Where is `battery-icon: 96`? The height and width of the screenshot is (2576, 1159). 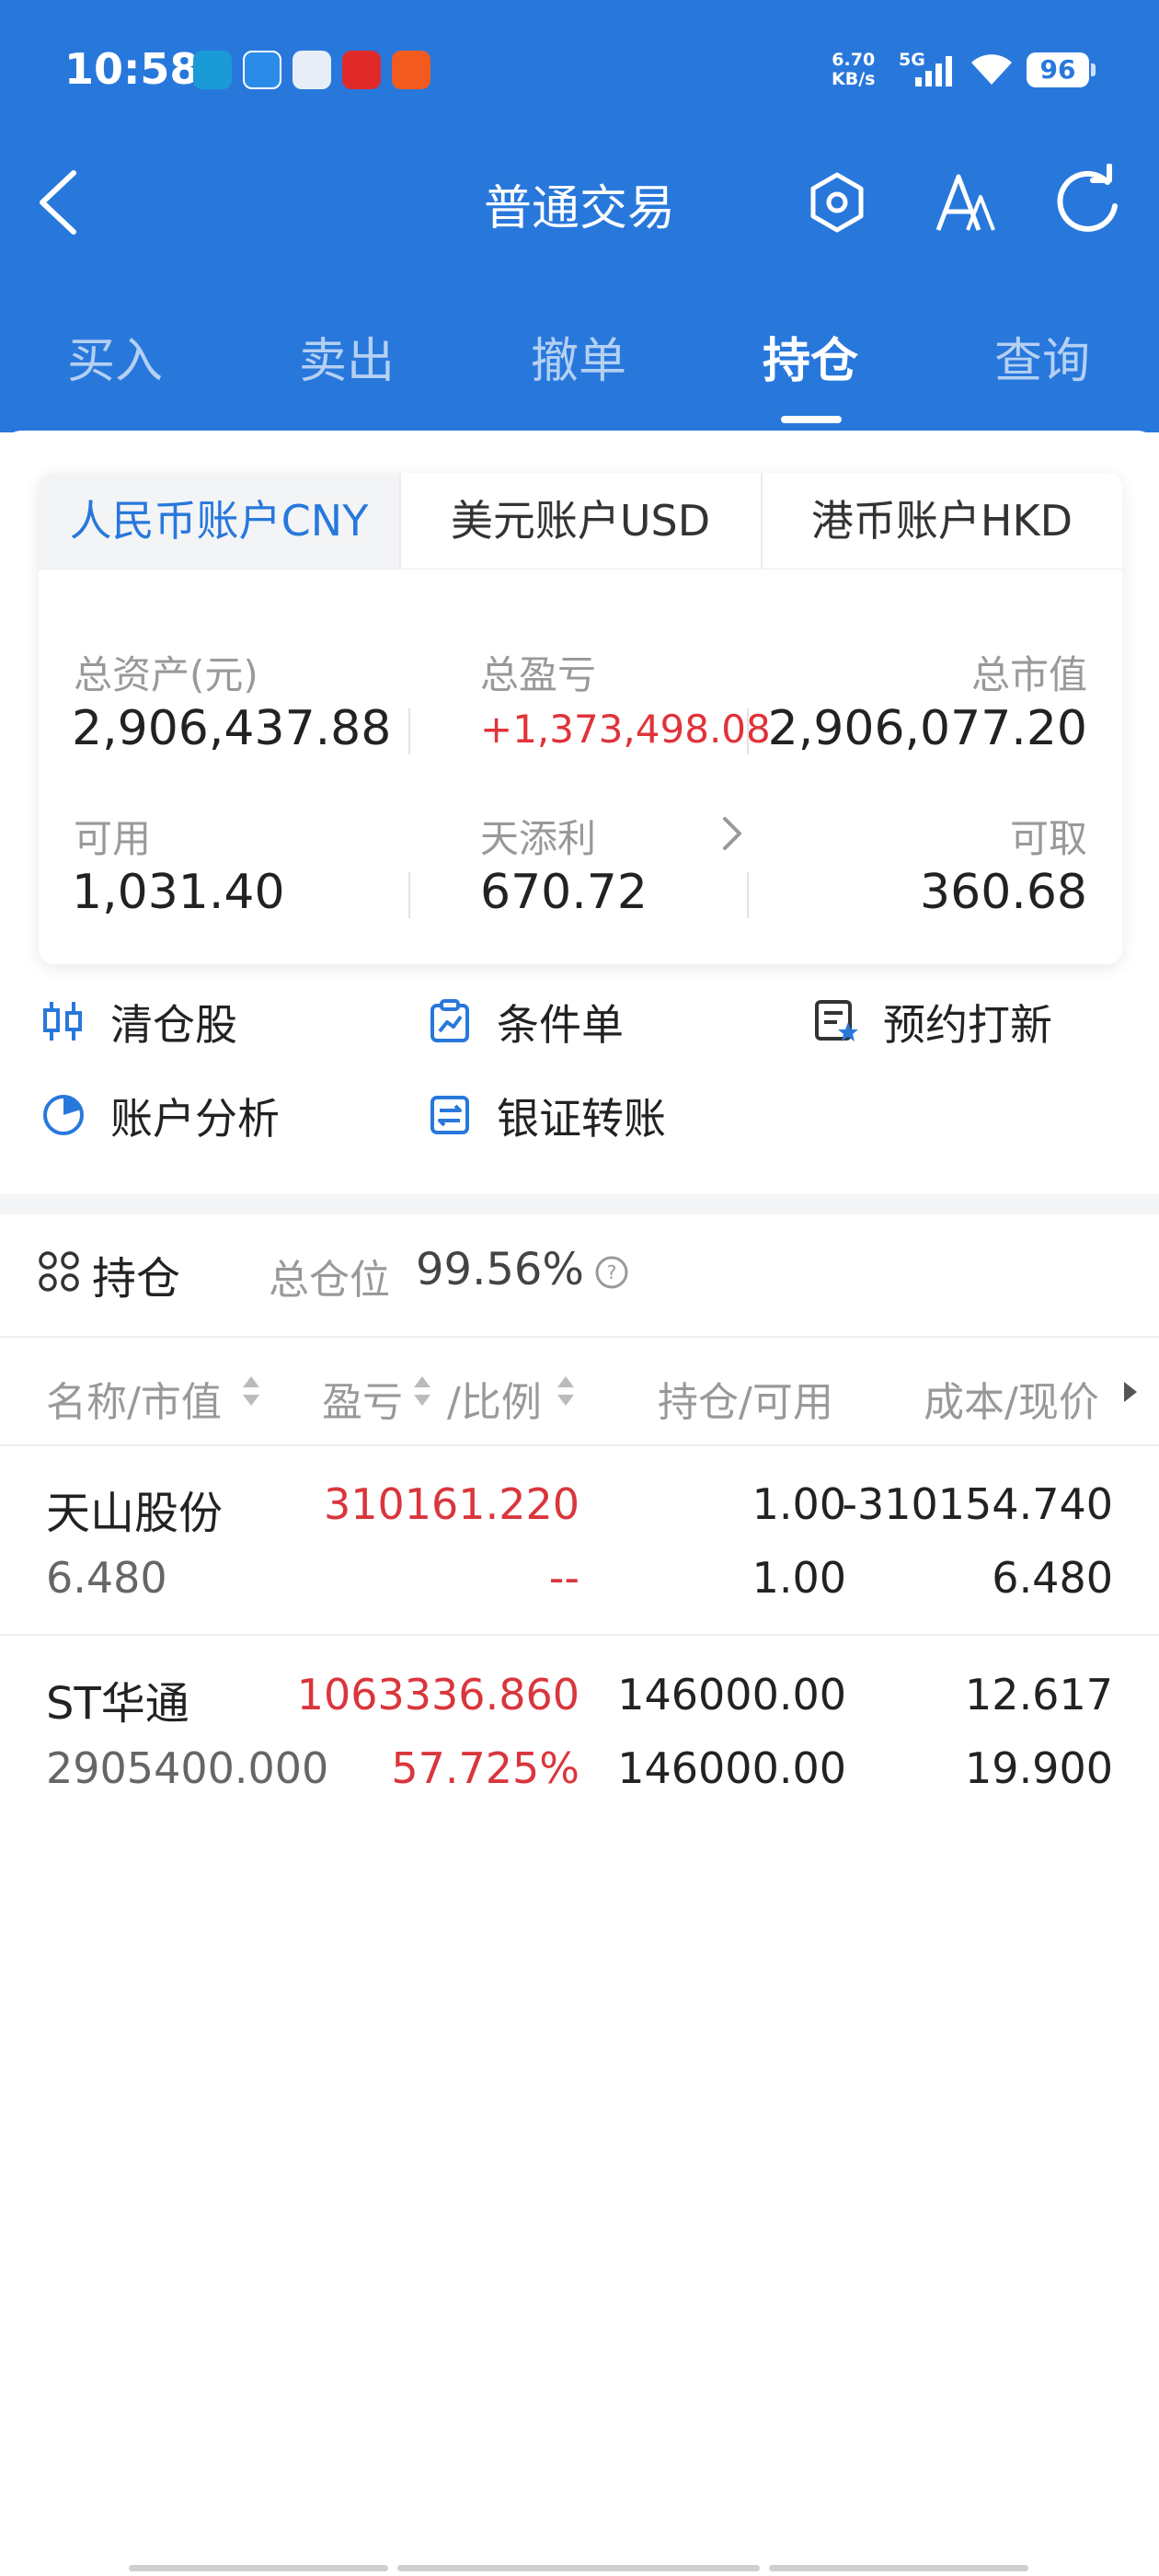
battery-icon: 96 is located at coordinates (1061, 69).